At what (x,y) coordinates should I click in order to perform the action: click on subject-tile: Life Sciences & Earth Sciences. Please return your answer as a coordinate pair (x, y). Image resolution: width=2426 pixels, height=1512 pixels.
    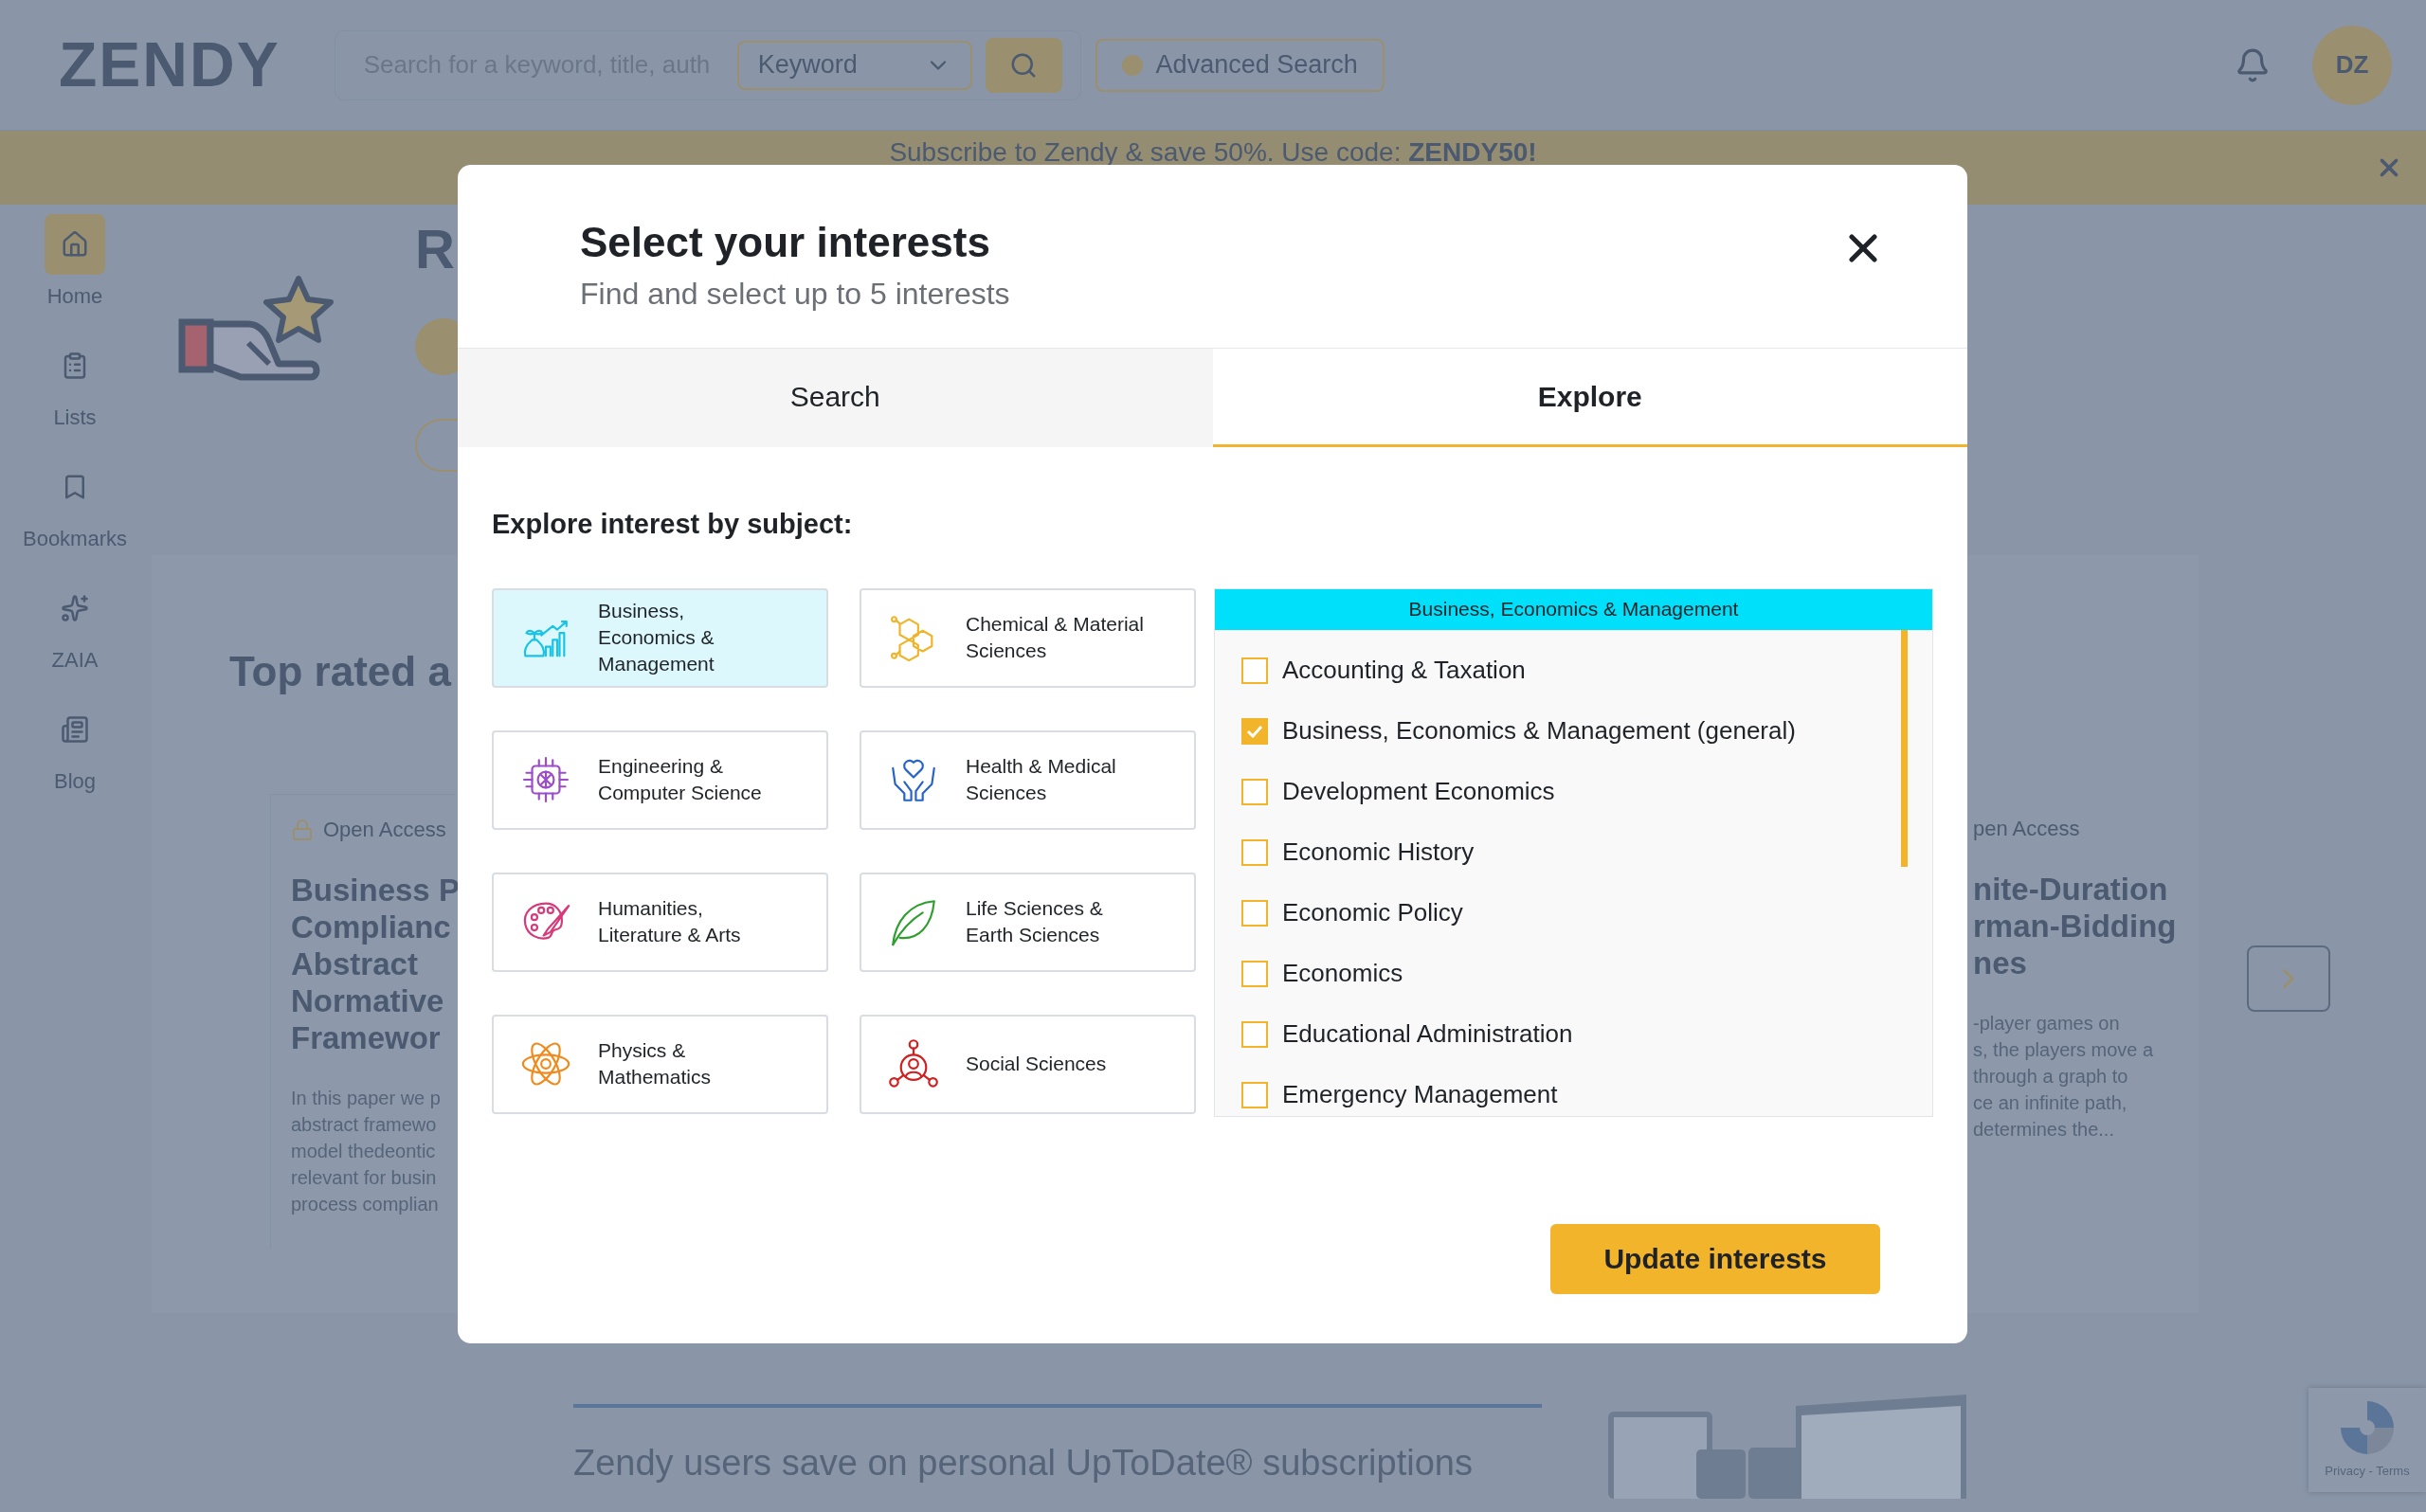
    Looking at the image, I should click on (1028, 922).